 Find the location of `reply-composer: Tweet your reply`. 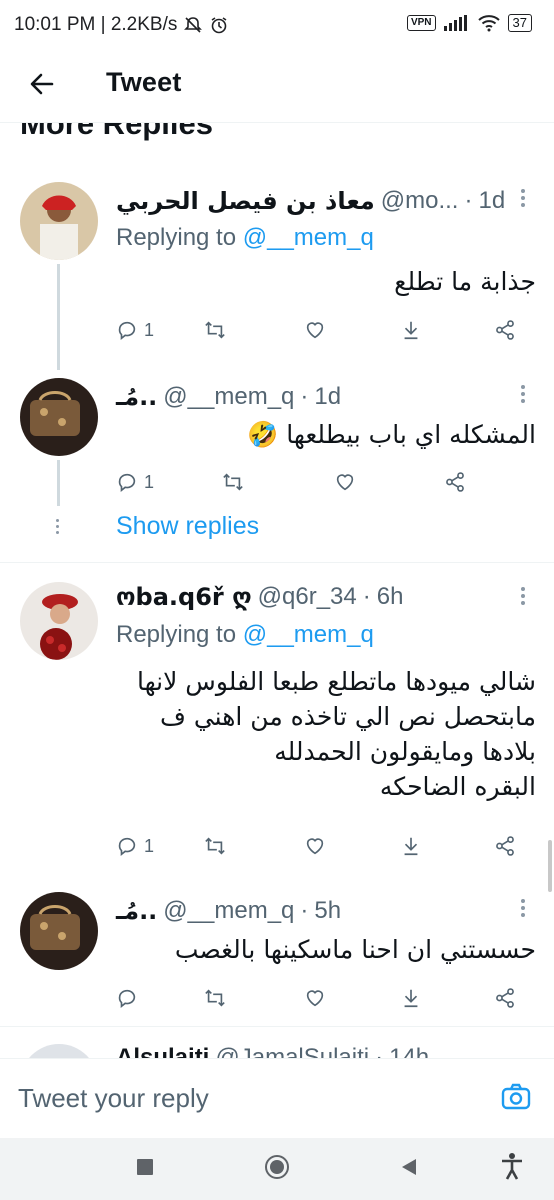

reply-composer: Tweet your reply is located at coordinates (277, 1098).